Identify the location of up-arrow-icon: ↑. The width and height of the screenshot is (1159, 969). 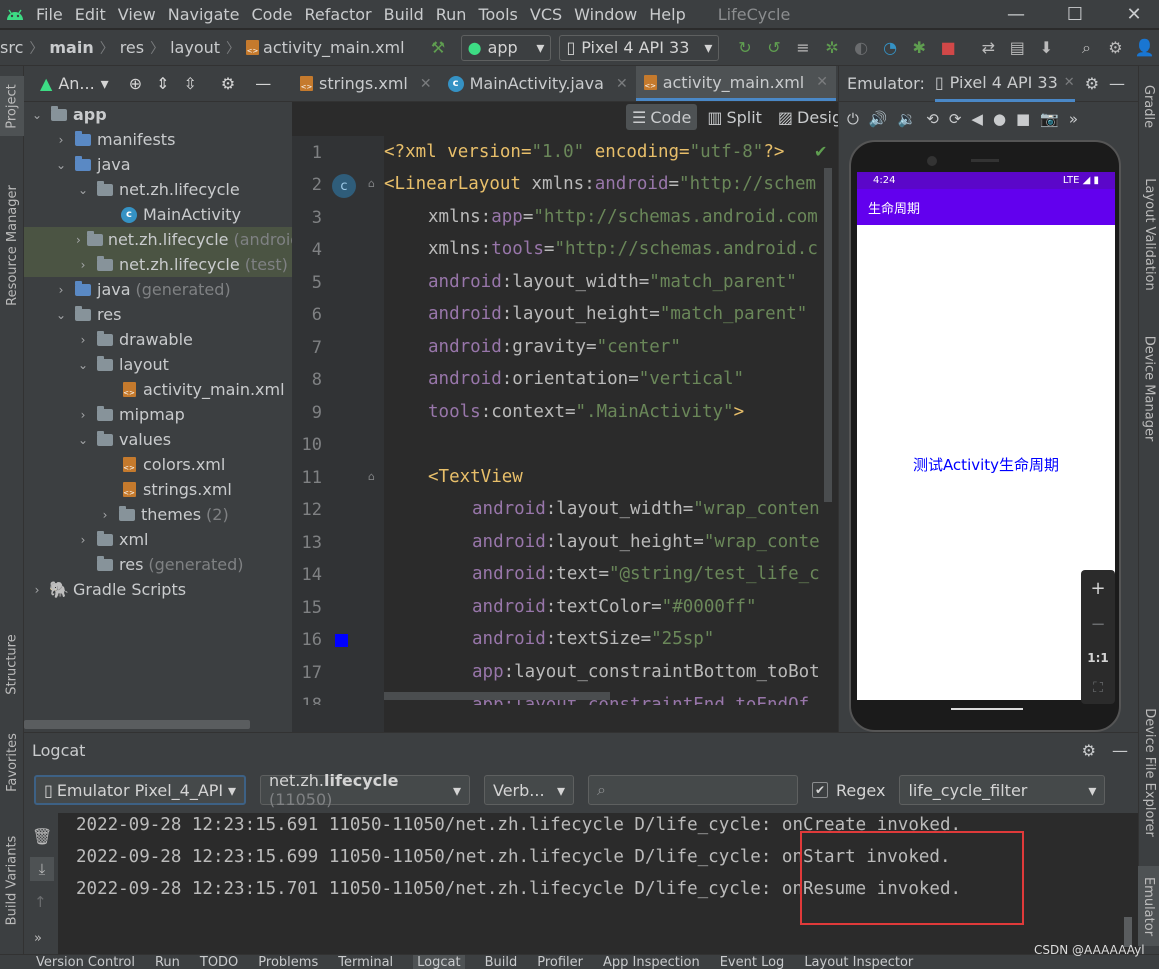
(40, 902).